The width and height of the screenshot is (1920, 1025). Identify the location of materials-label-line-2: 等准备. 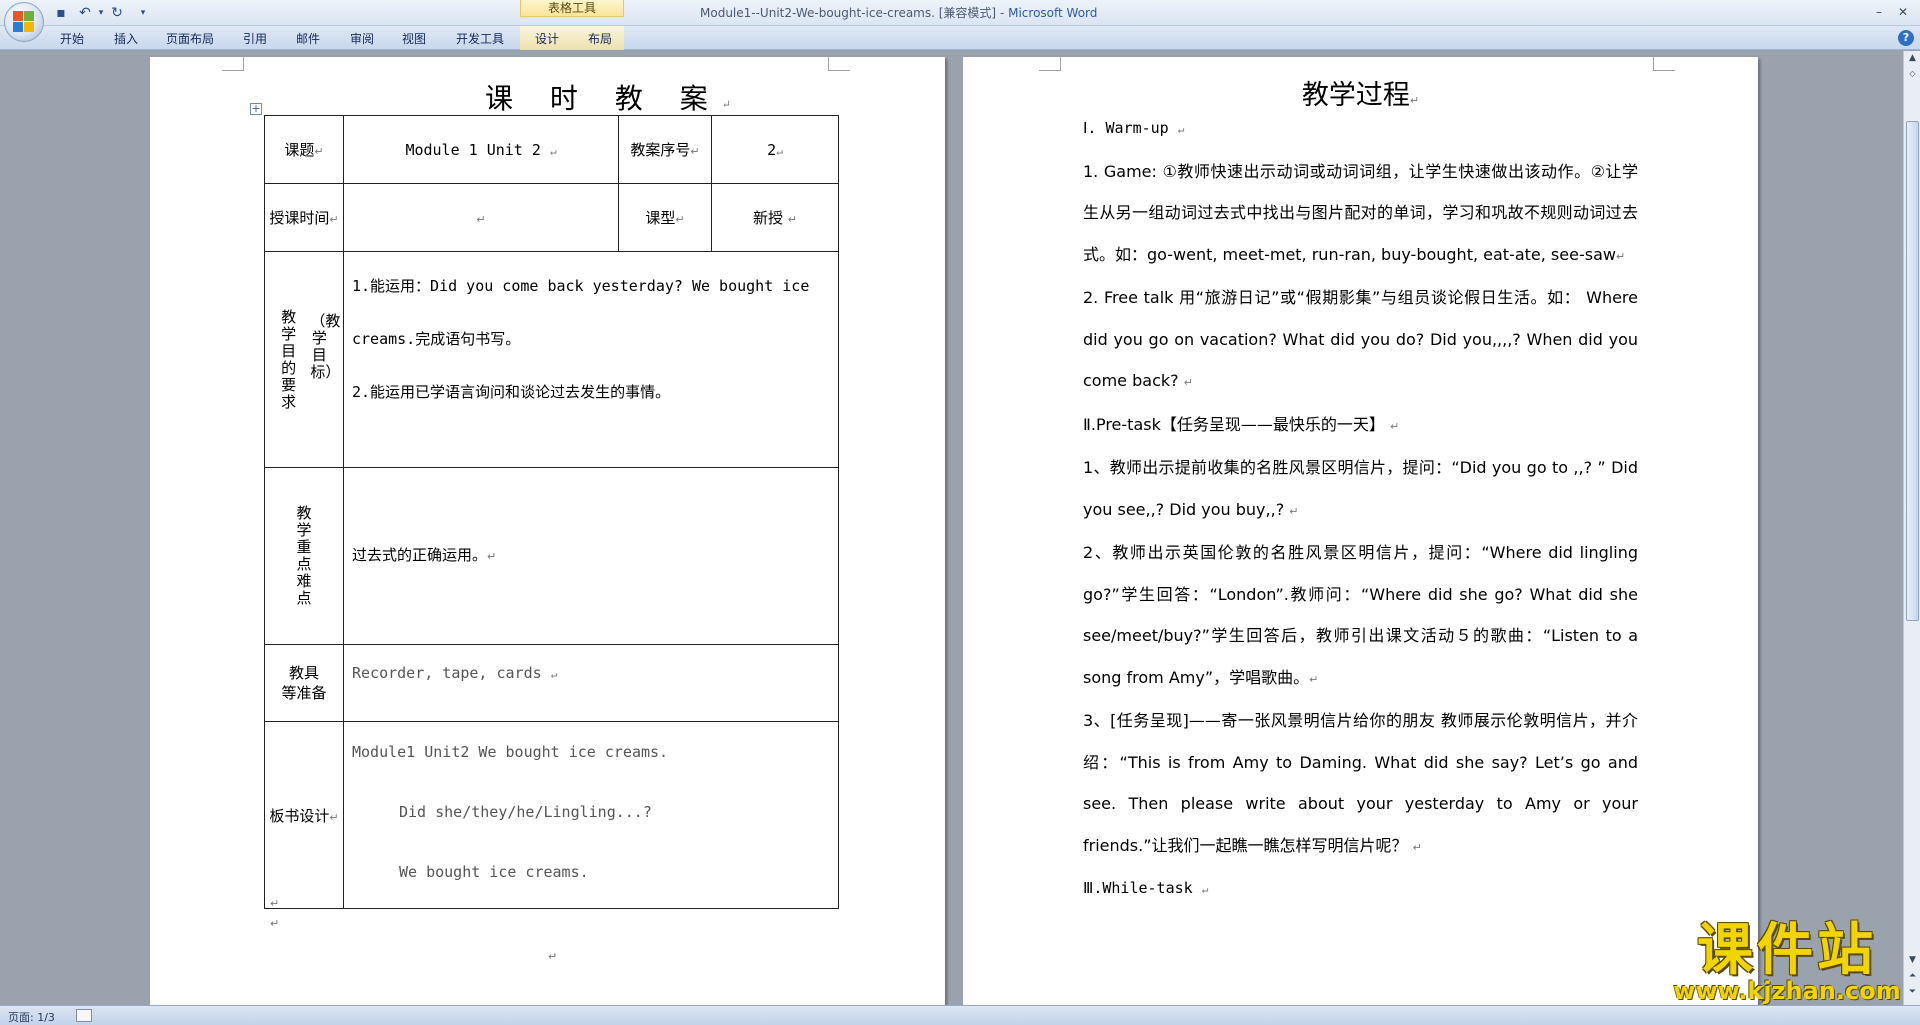
(304, 693).